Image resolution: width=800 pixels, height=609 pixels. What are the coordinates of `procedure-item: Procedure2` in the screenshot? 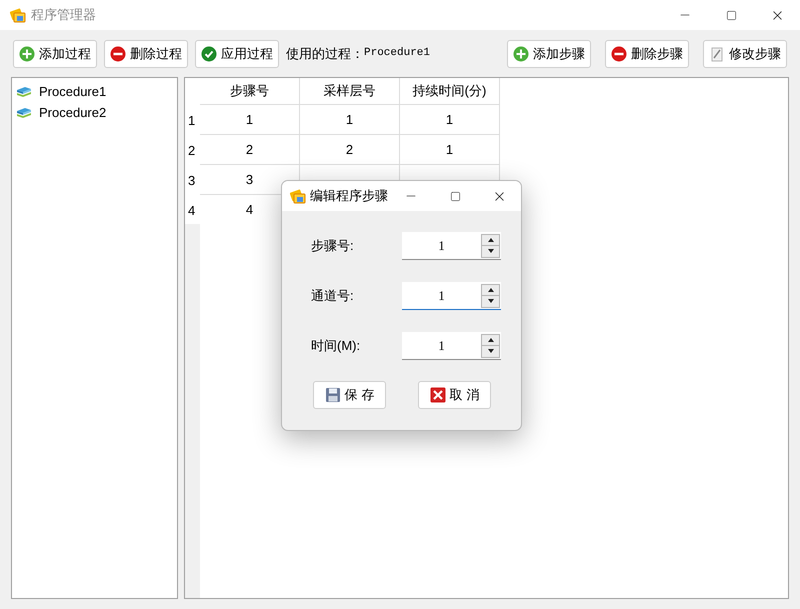 It's located at (94, 112).